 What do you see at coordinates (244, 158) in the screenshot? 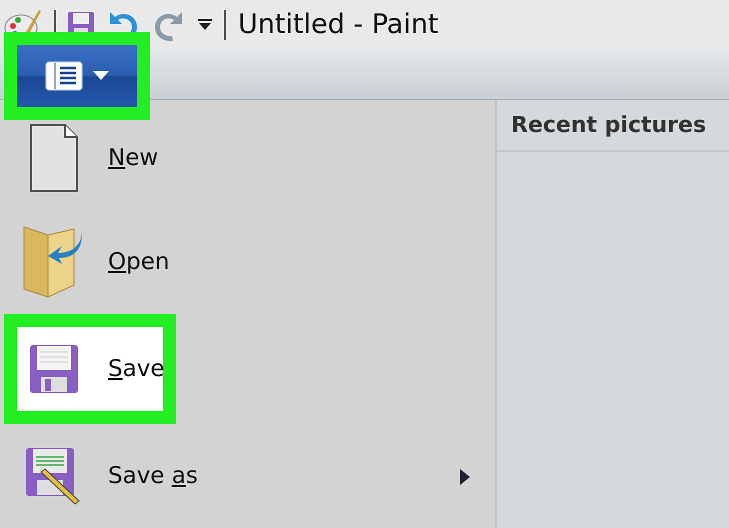
I see `menu-item: New` at bounding box center [244, 158].